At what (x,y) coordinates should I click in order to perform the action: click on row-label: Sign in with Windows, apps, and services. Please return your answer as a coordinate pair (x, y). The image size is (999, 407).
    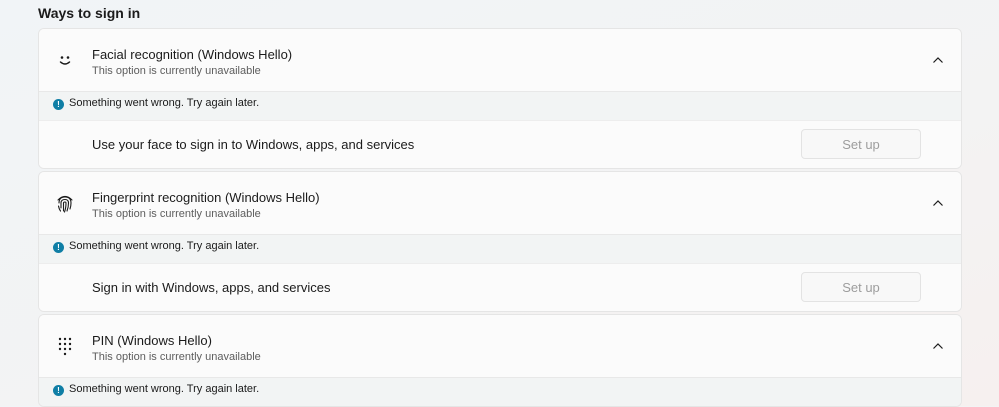
    Looking at the image, I should click on (211, 287).